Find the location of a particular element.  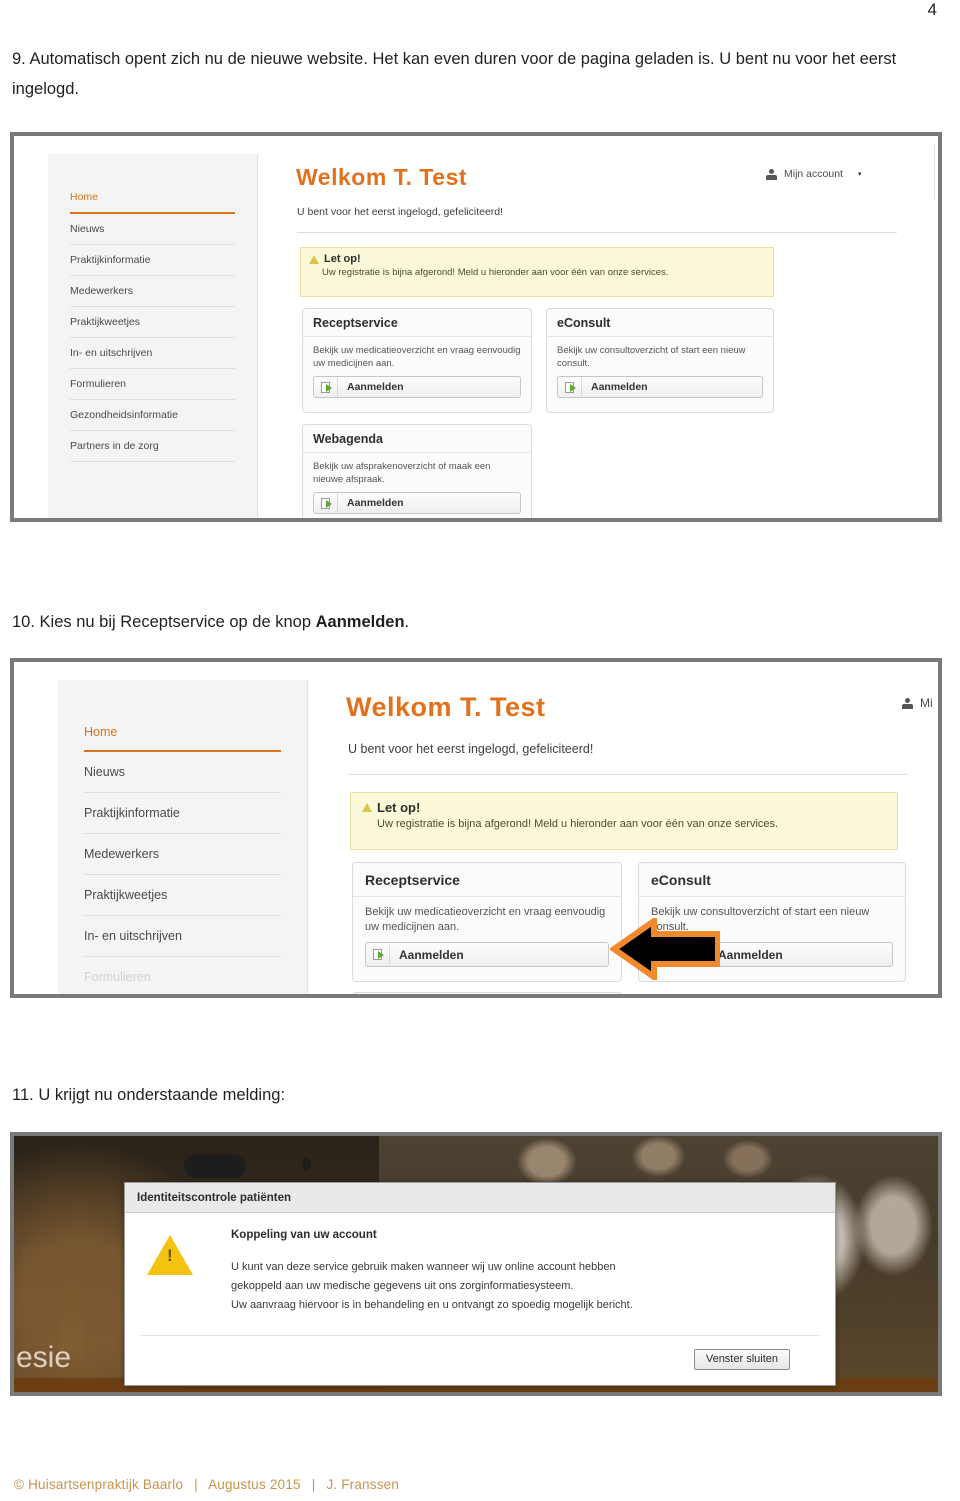

warning-banner-header: Let op! is located at coordinates (537, 256).